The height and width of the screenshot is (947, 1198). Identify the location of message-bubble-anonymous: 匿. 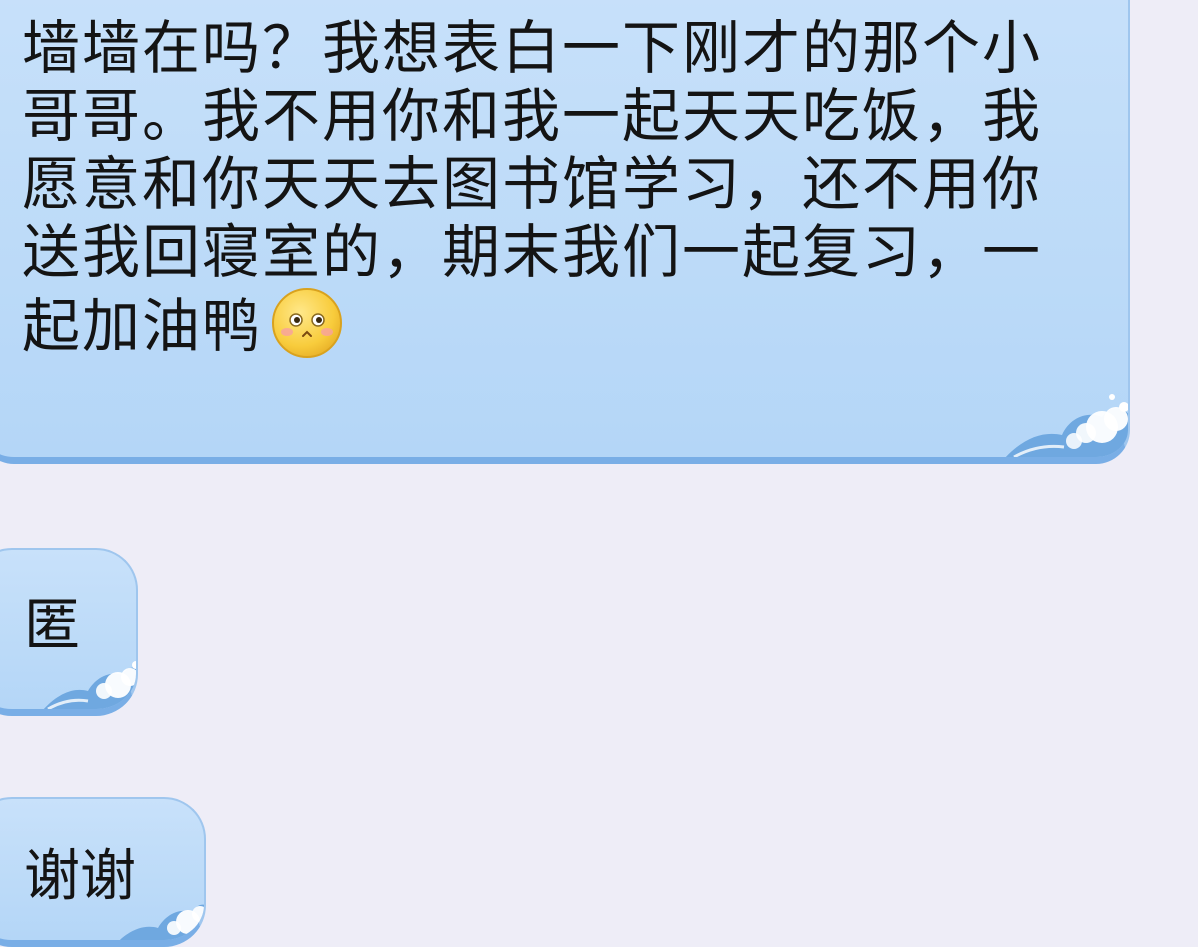
(69, 632).